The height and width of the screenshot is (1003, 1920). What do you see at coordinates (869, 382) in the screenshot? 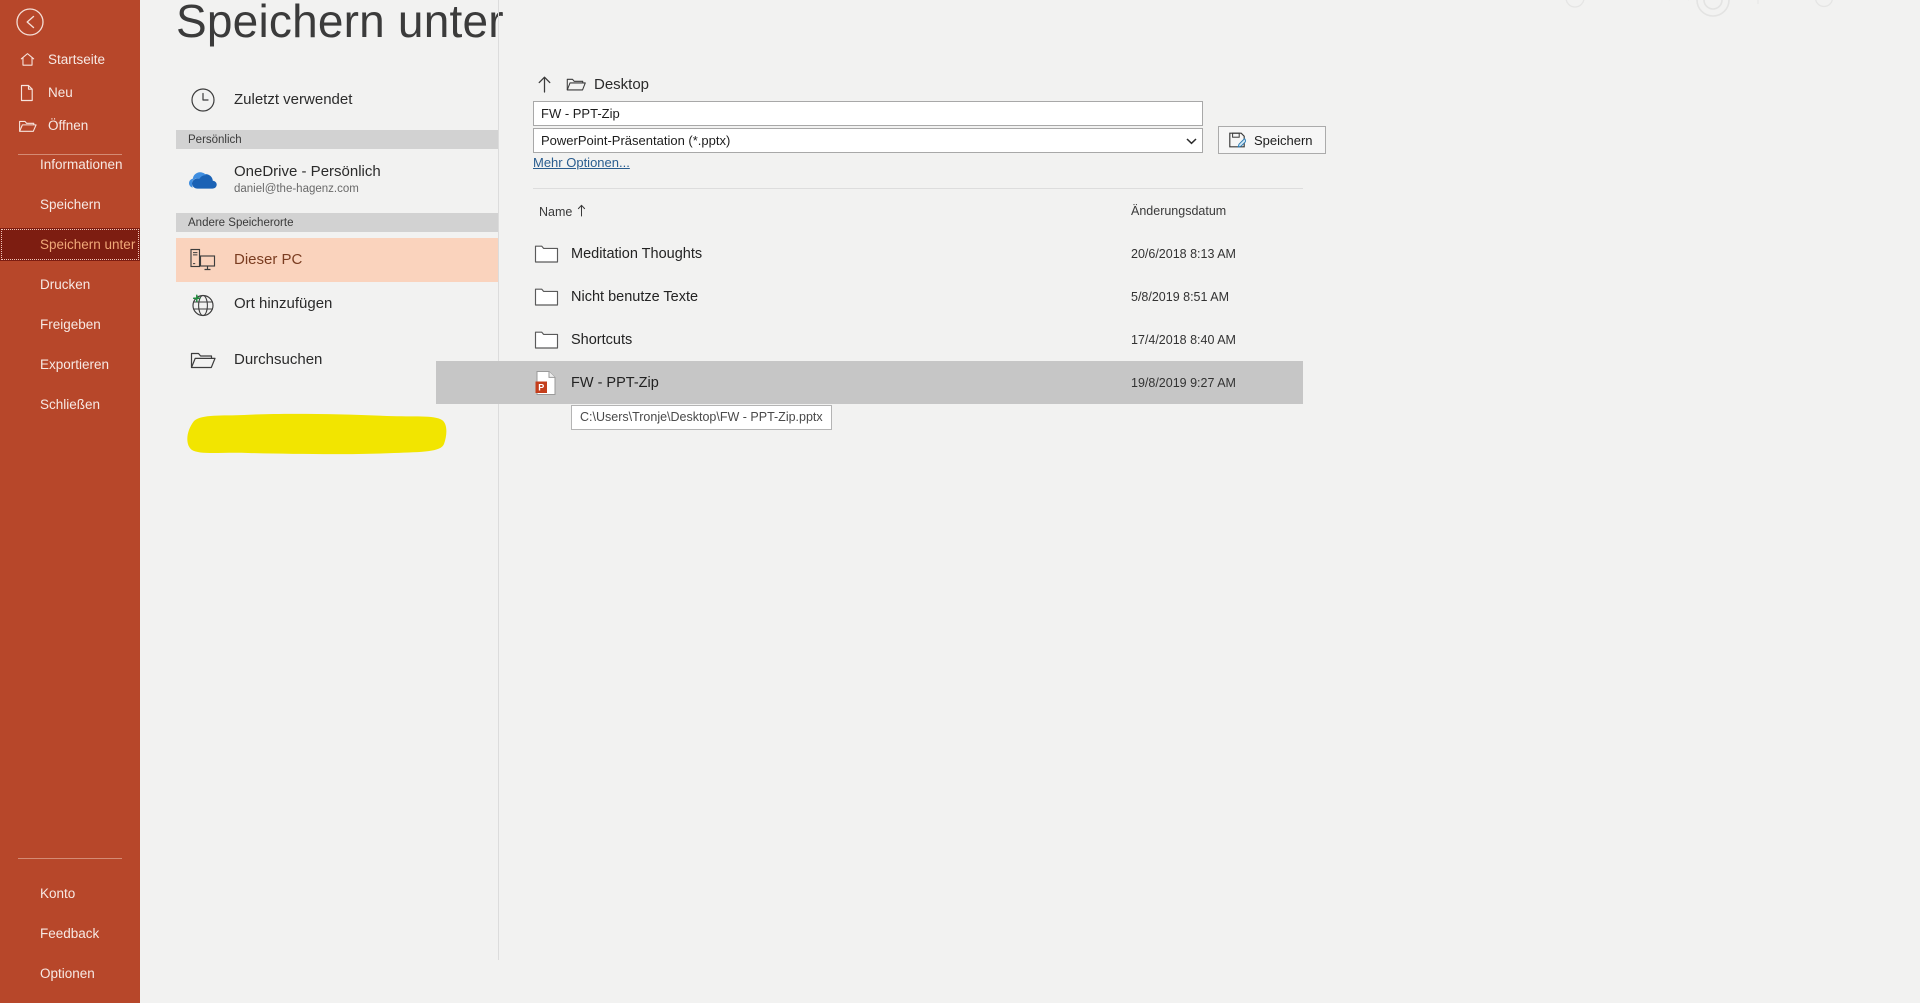
I see `table-row: P FW - PPT-Zip 19/8/2019 9:27 AM` at bounding box center [869, 382].